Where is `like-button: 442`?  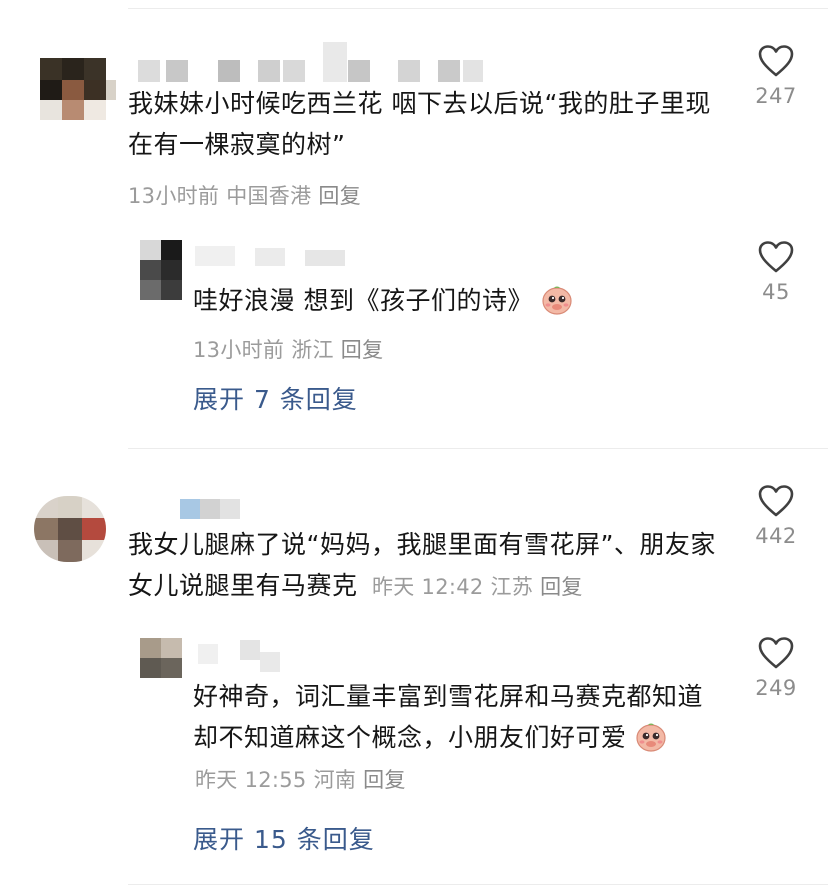
like-button: 442 is located at coordinates (776, 516).